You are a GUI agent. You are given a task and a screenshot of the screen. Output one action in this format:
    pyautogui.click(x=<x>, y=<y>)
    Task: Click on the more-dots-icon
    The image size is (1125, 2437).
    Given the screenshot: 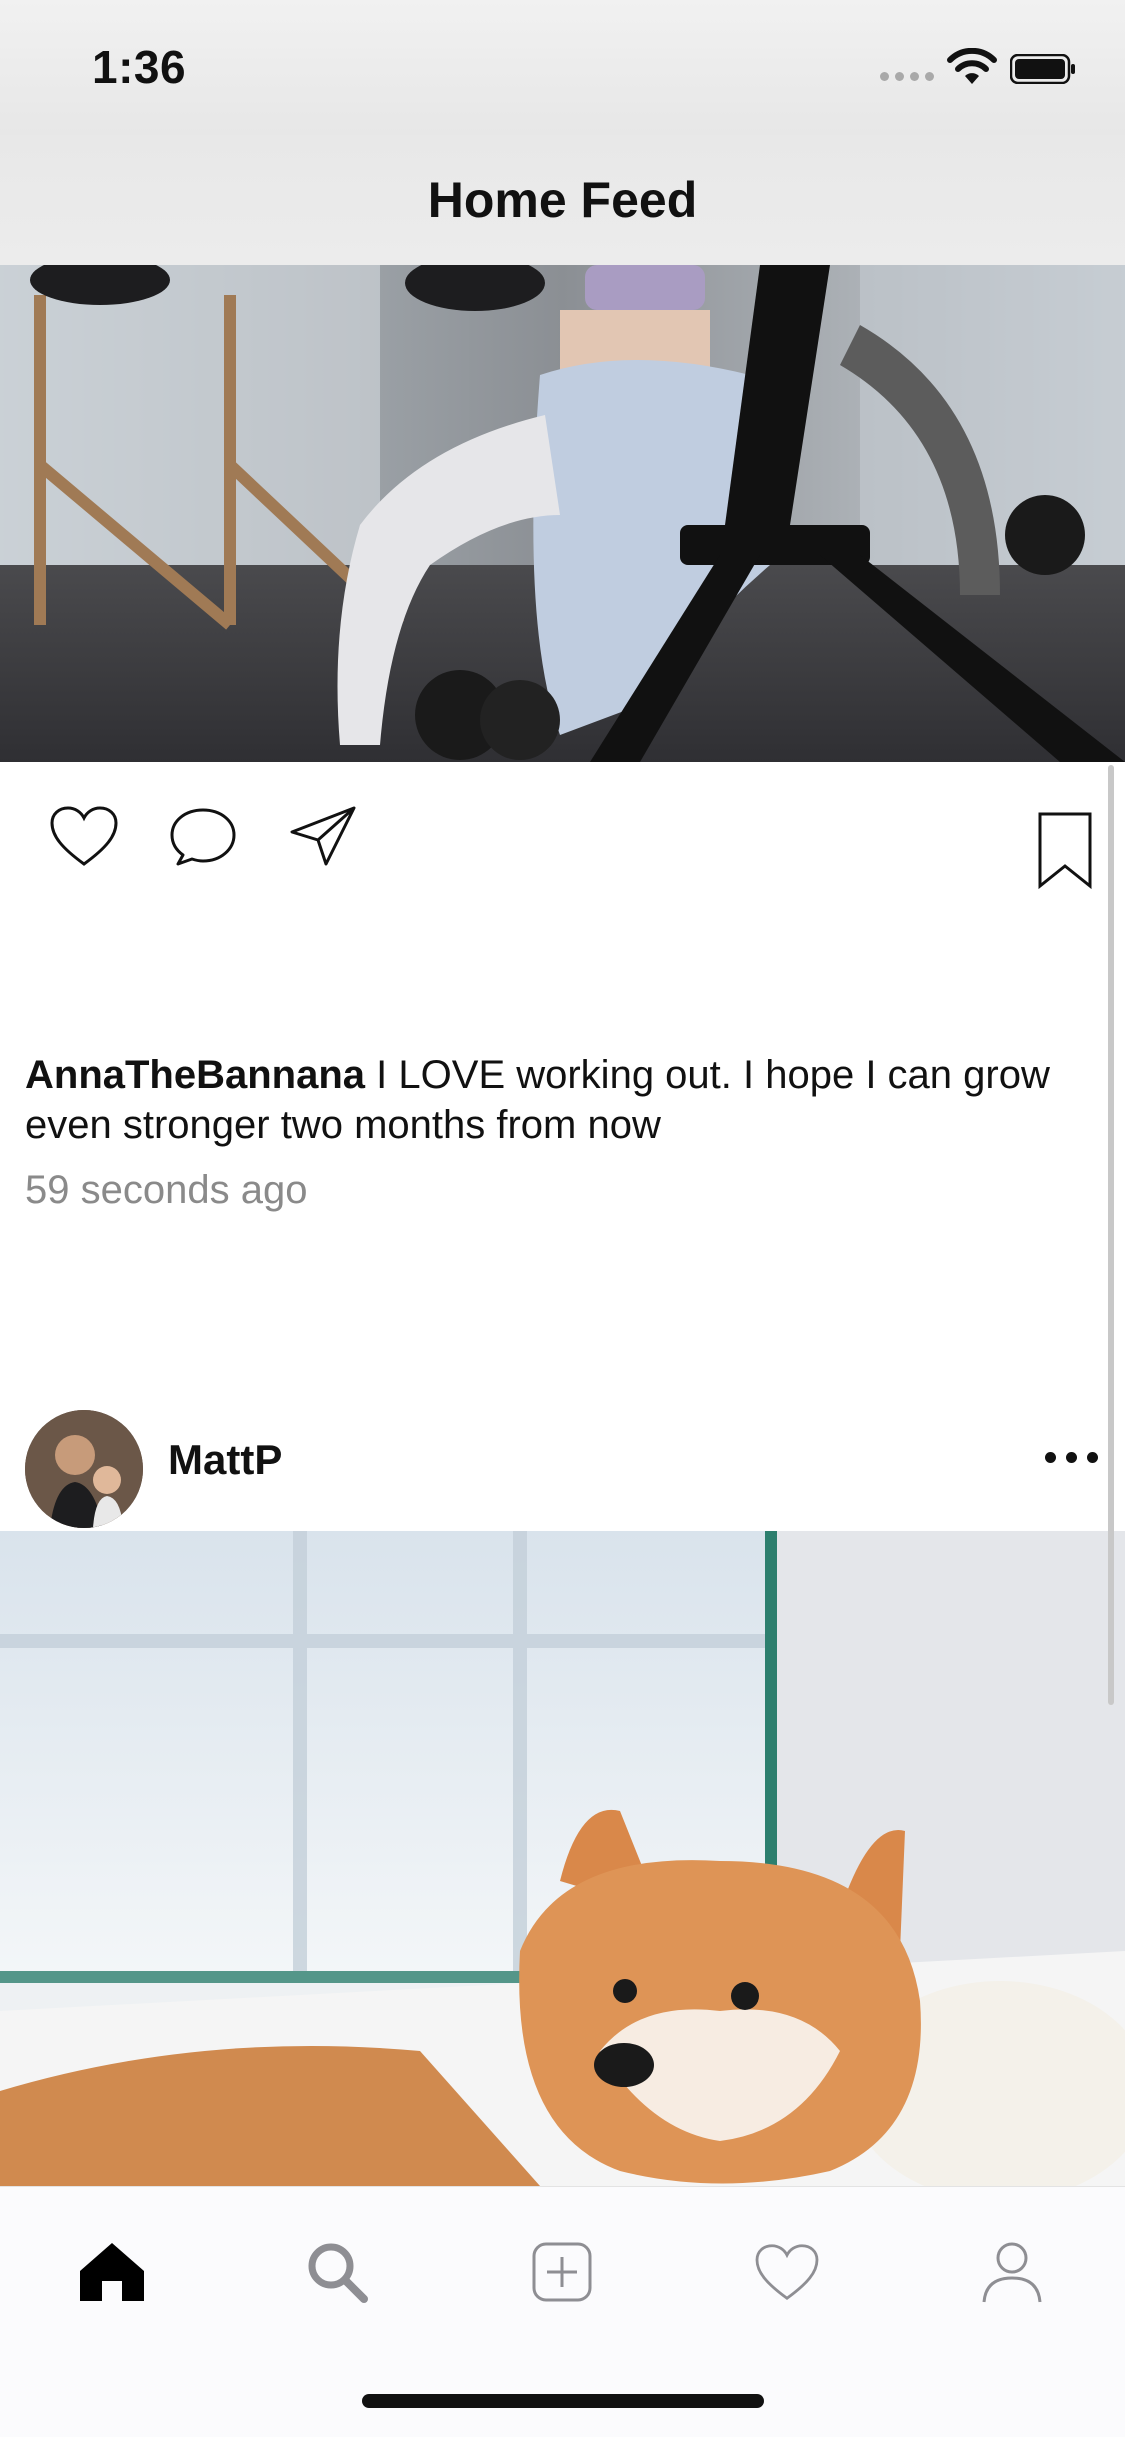 What is the action you would take?
    pyautogui.click(x=1071, y=1457)
    